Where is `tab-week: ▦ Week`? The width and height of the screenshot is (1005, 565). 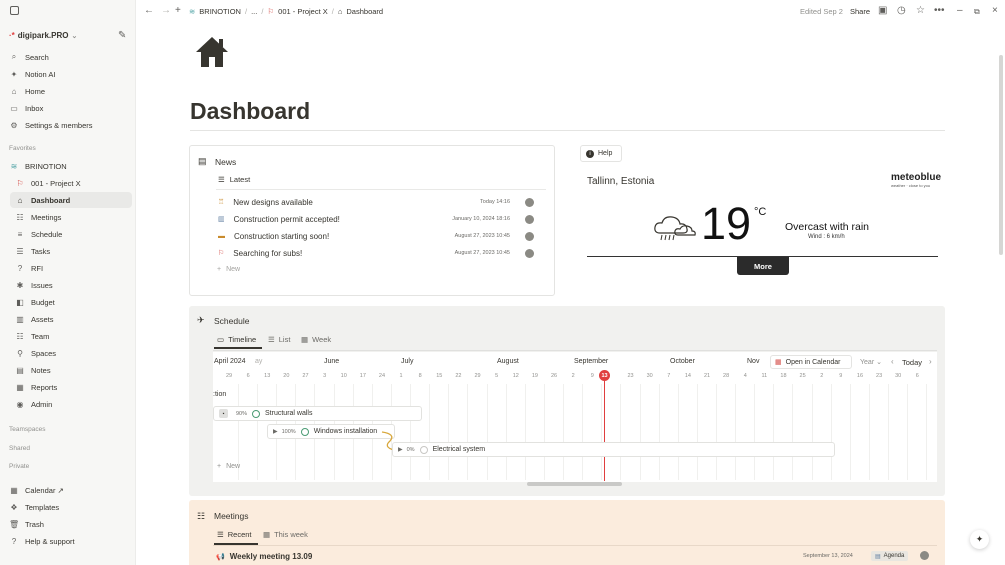 tab-week: ▦ Week is located at coordinates (316, 339).